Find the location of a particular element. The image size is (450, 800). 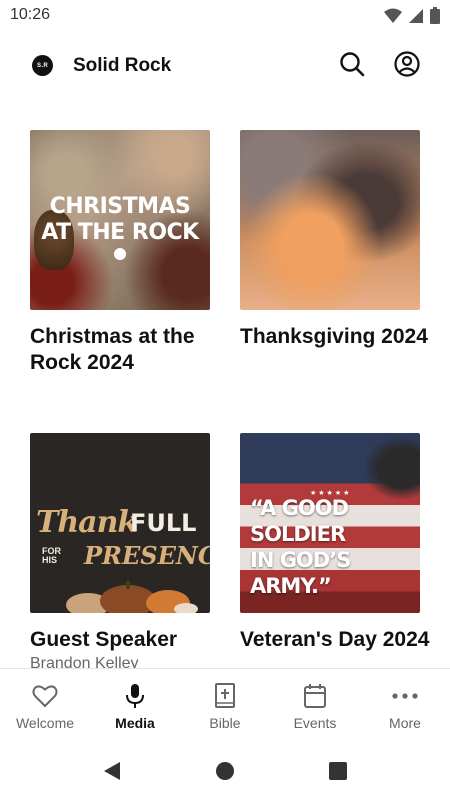

media-title: Christmas at the Rock 2024 is located at coordinates (112, 349).